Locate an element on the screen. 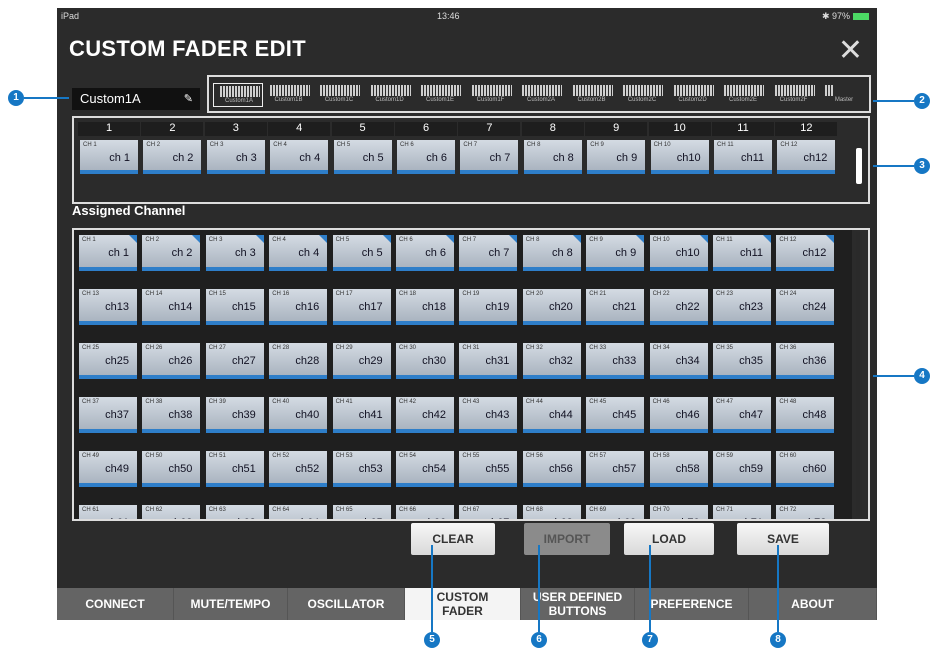  assigned-channel-tile: CH 69 ch69 is located at coordinates (615, 512).